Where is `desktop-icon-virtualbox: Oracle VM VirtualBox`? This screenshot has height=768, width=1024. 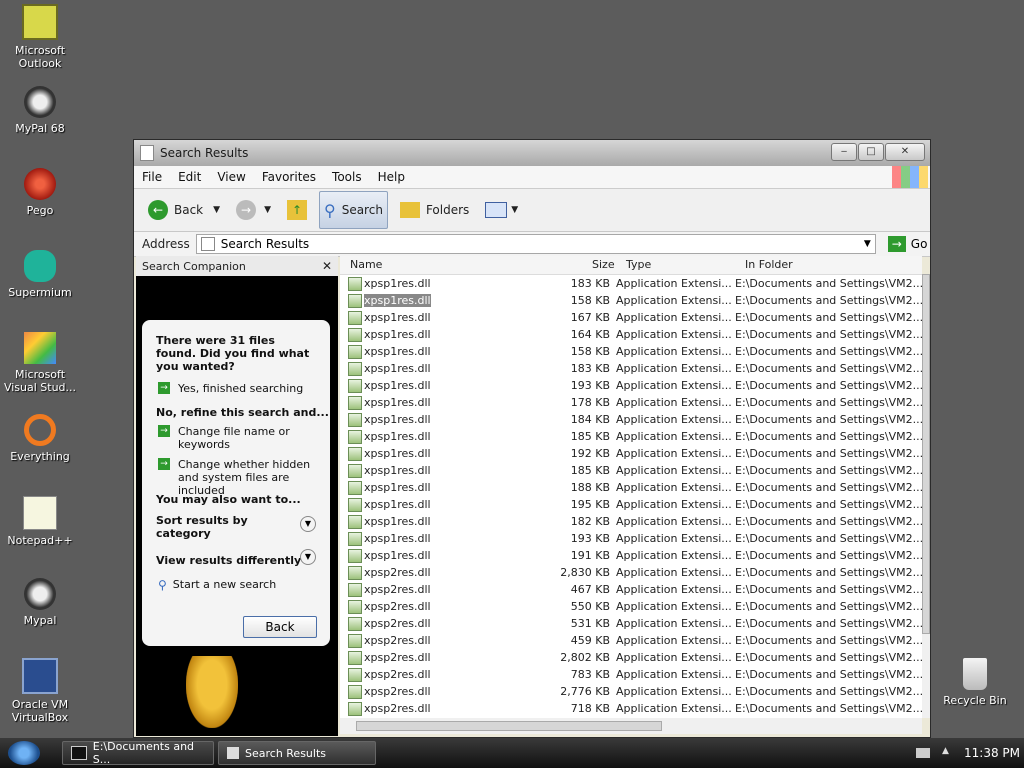 desktop-icon-virtualbox: Oracle VM VirtualBox is located at coordinates (40, 691).